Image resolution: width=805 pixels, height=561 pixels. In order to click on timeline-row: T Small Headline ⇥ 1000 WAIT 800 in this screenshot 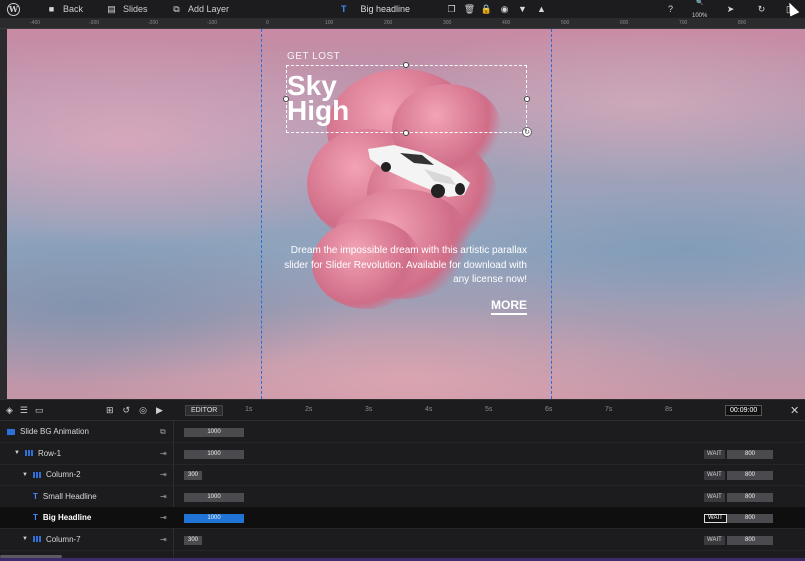, I will do `click(402, 497)`.